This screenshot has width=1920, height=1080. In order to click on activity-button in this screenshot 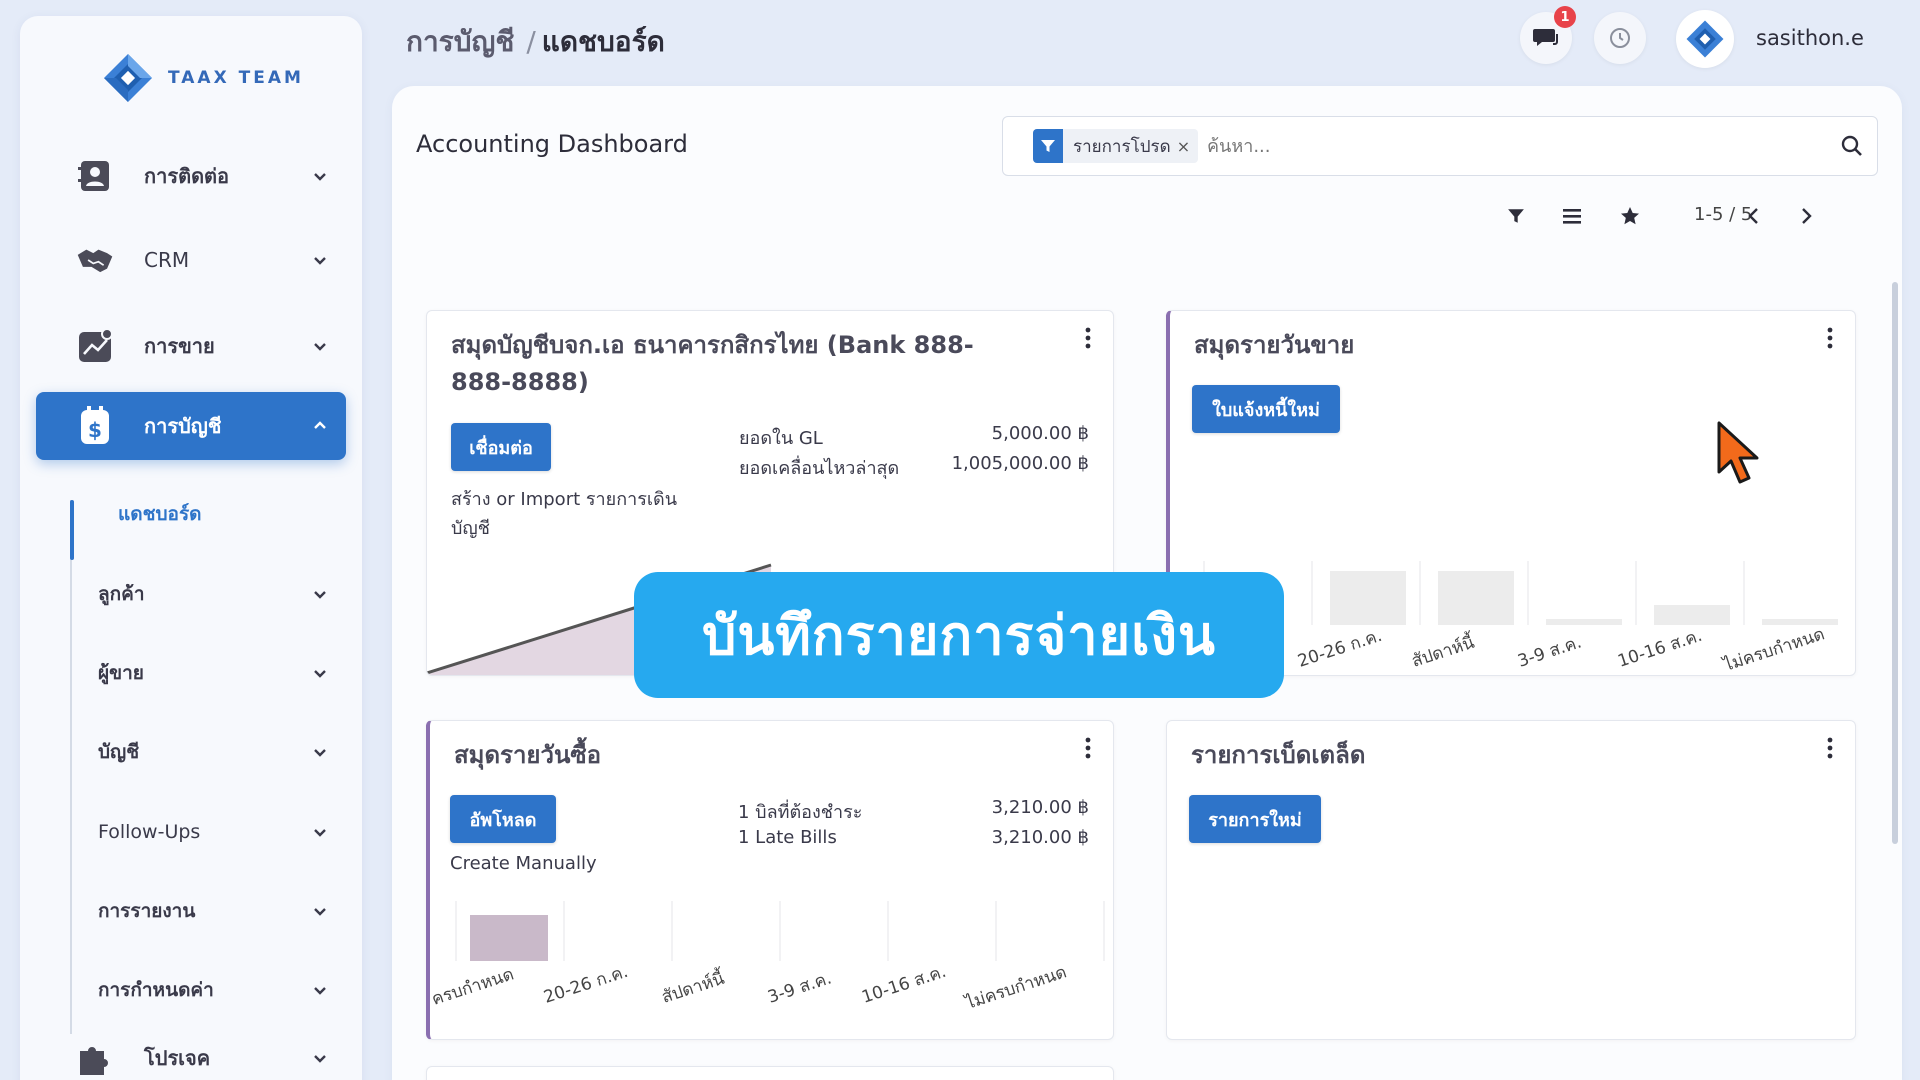, I will do `click(1620, 38)`.